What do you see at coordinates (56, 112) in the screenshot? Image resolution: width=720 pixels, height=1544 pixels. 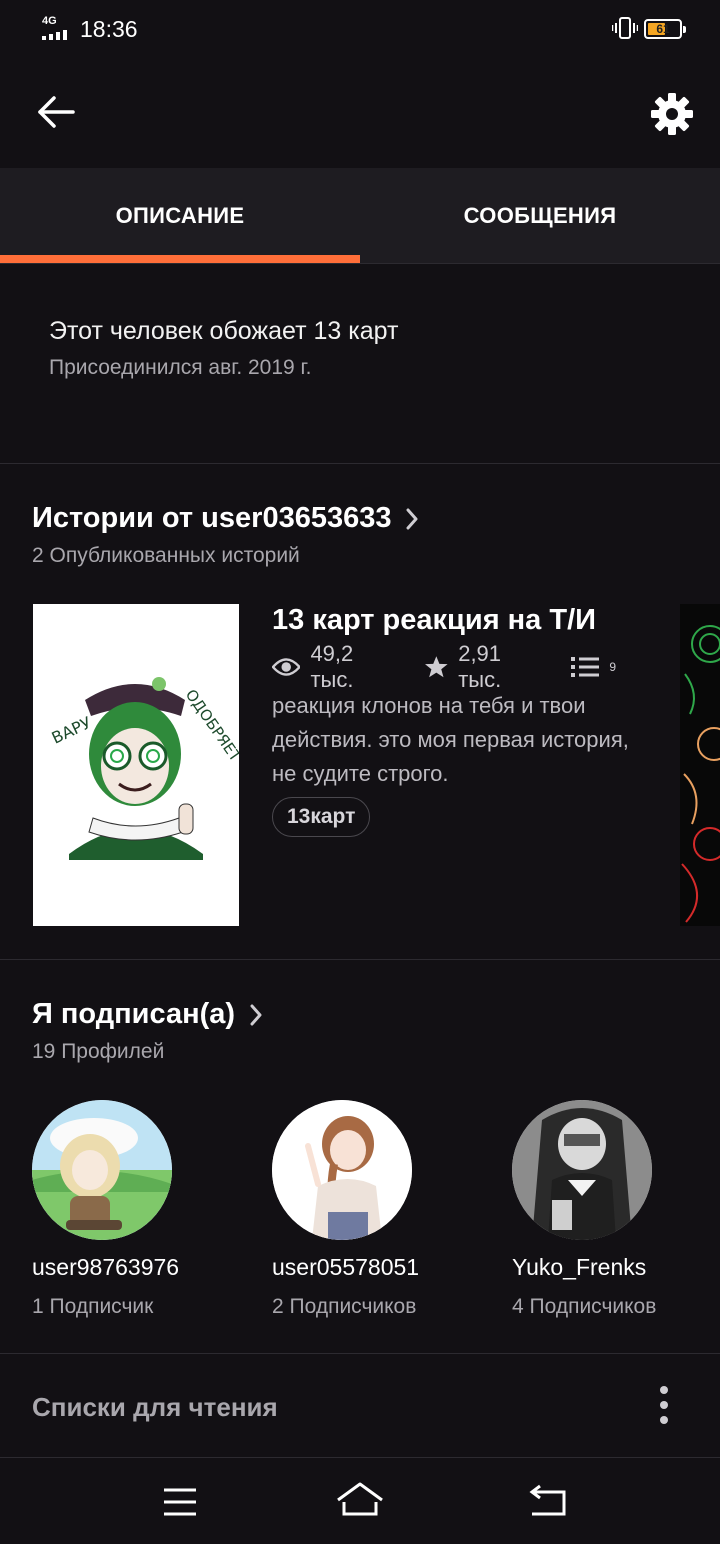 I see `back-arrow-icon` at bounding box center [56, 112].